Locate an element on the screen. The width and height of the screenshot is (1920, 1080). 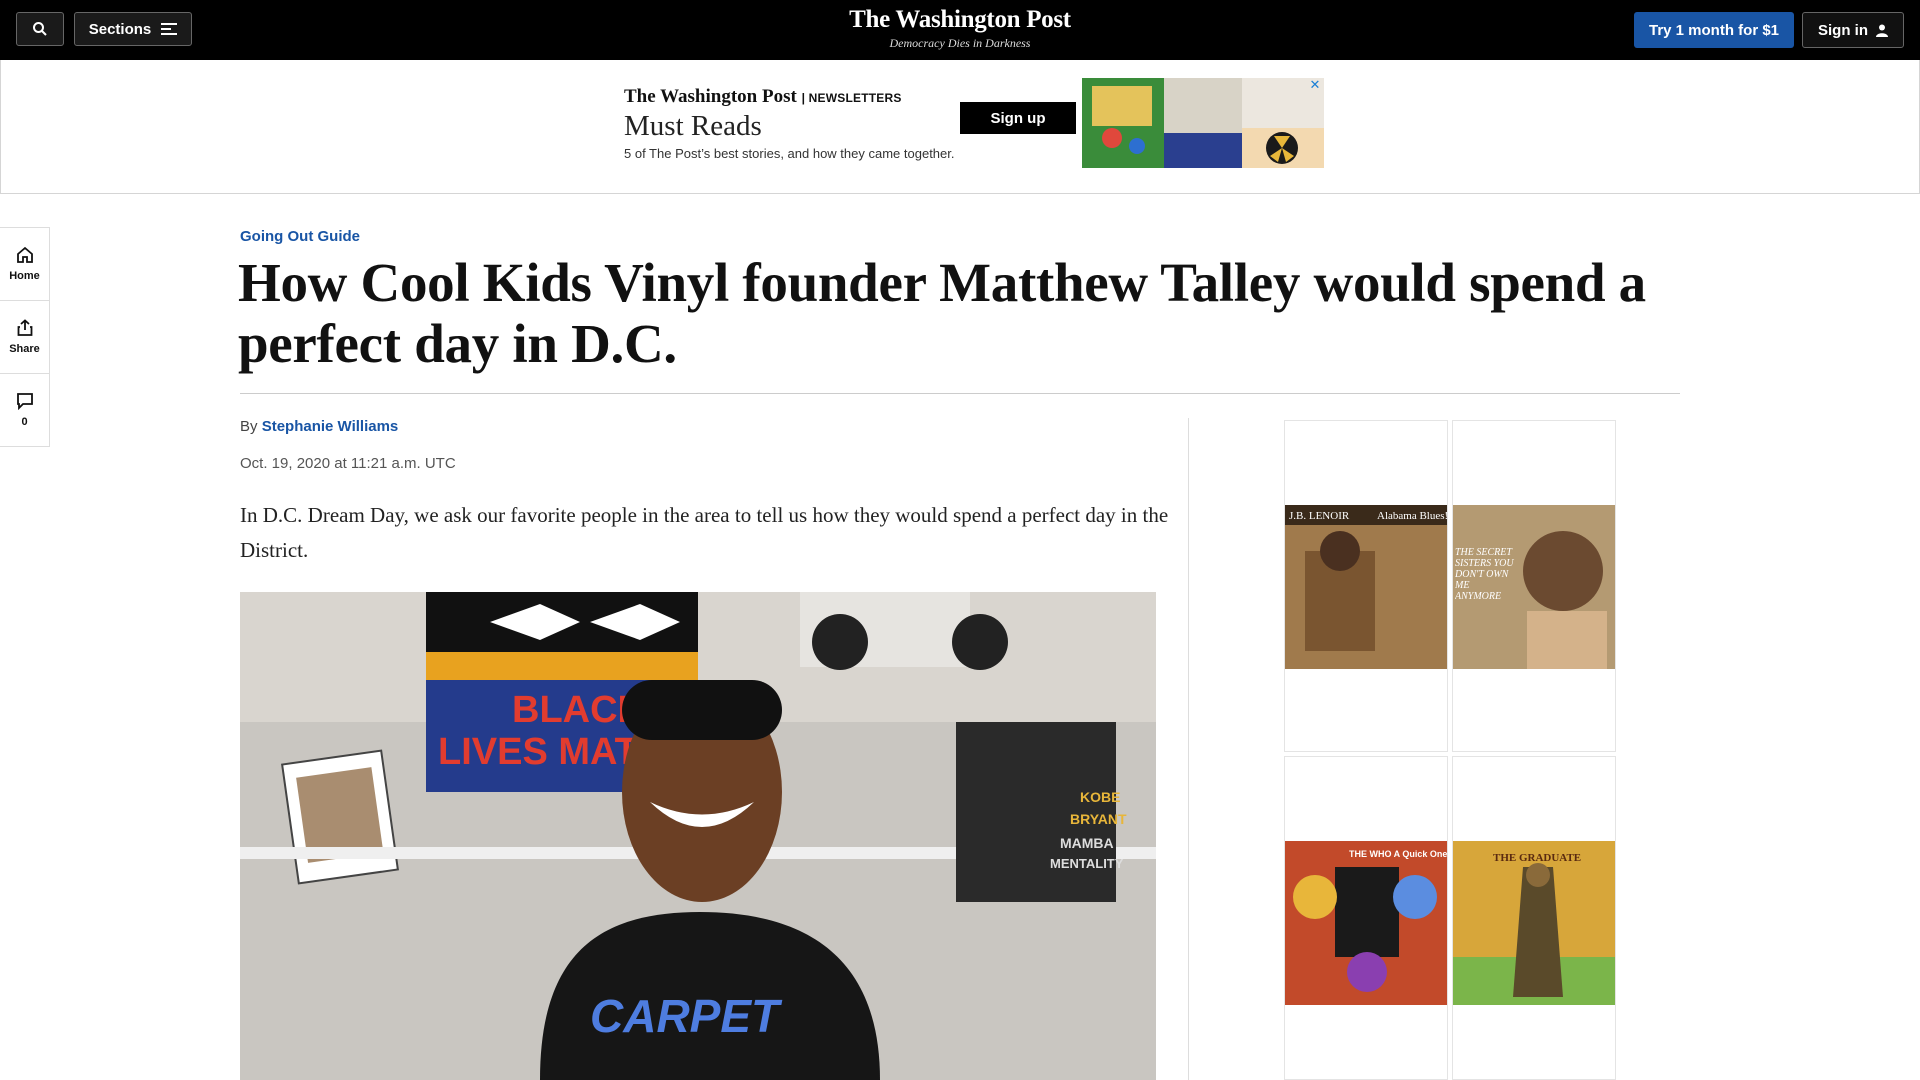
rail-home-button: Home is located at coordinates (24, 264).